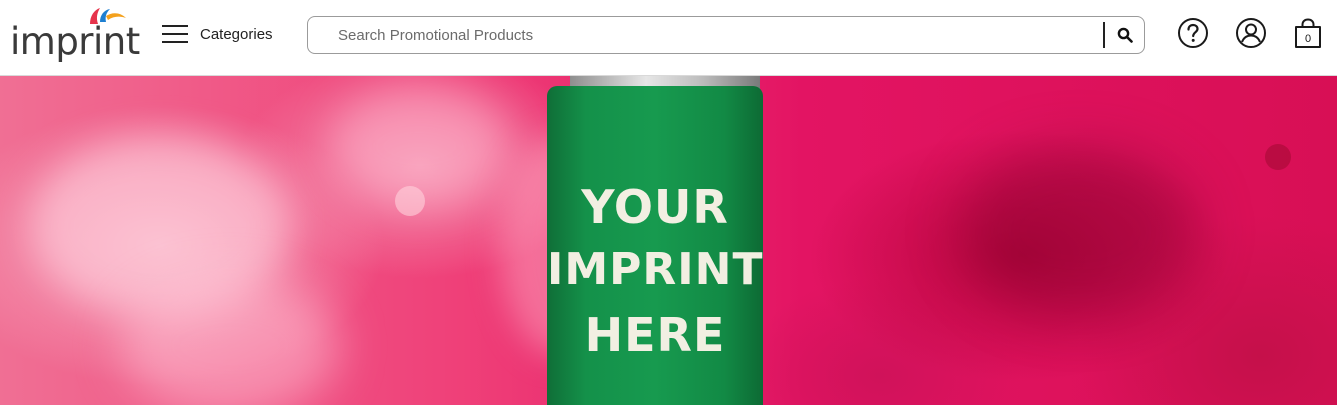  I want to click on logo-text: imprint, so click(75, 41).